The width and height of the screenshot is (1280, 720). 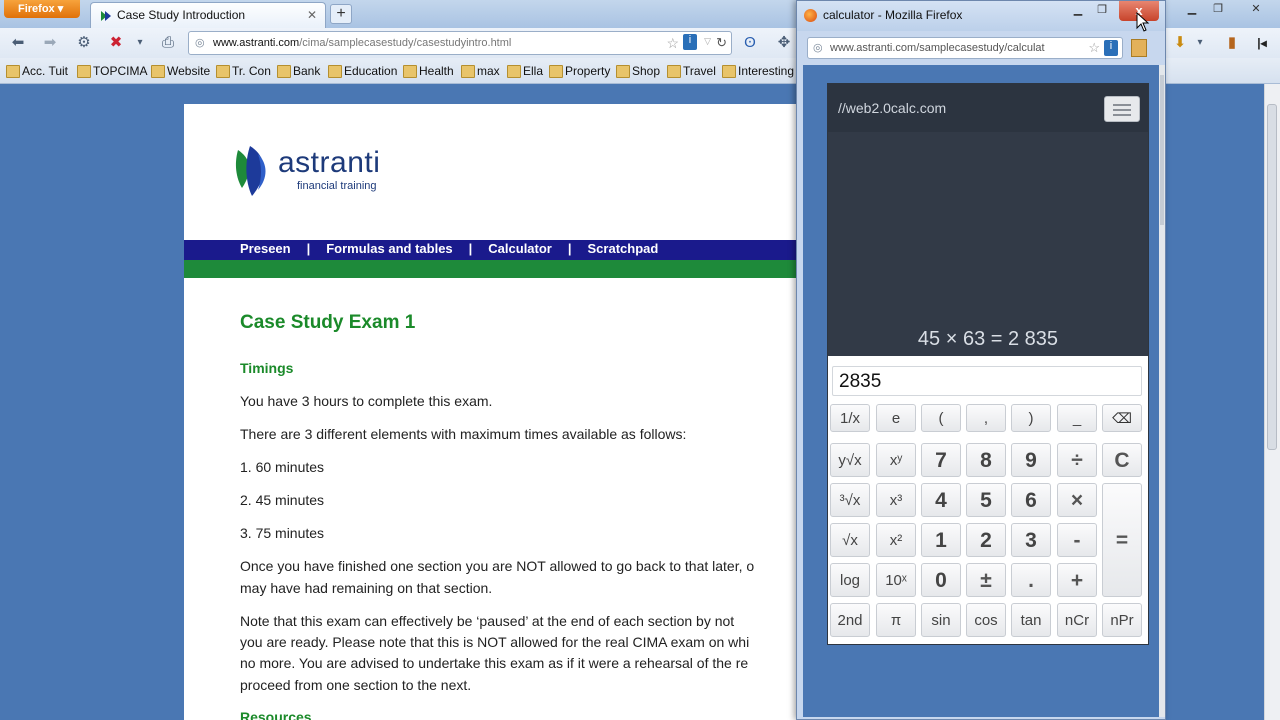 What do you see at coordinates (1077, 540) in the screenshot?
I see `key-minus: -` at bounding box center [1077, 540].